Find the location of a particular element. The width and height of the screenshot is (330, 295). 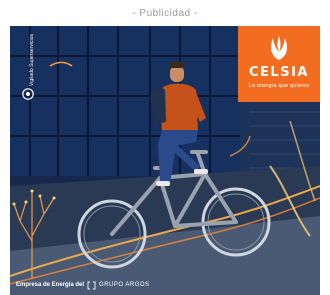

brand-name: CELSIA is located at coordinates (279, 72).